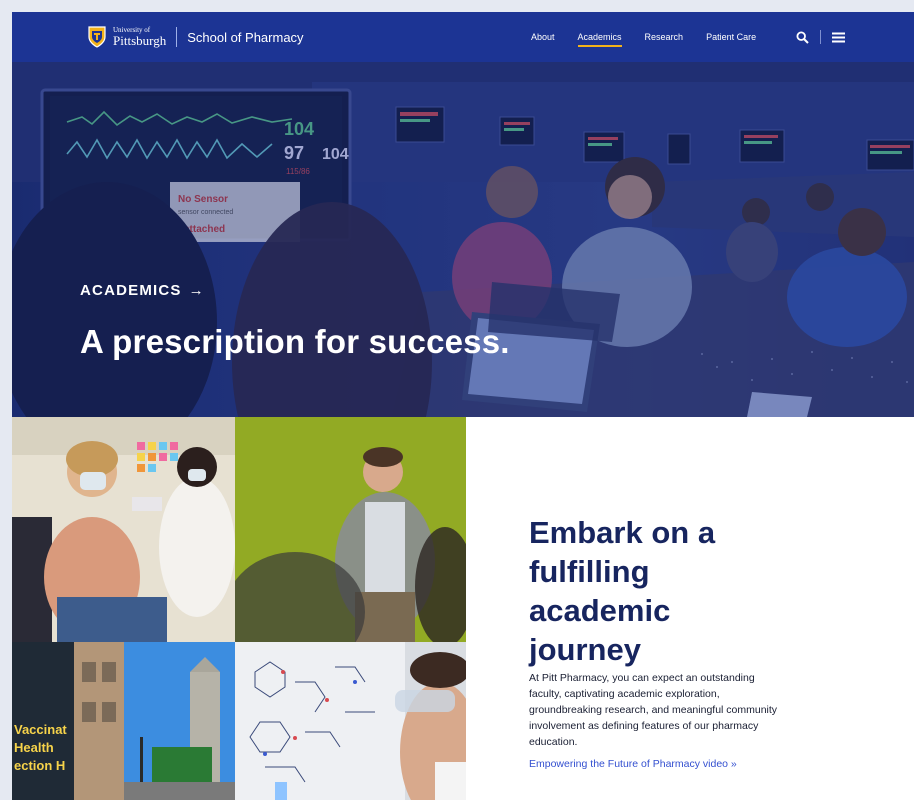 This screenshot has width=914, height=800. Describe the element at coordinates (295, 341) in the screenshot. I see `hero-headline: A prescription for success.` at that location.